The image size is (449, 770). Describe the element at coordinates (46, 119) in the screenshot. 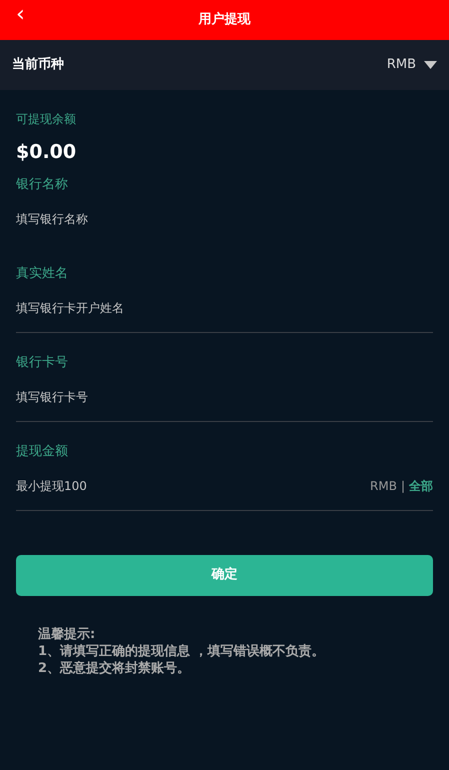

I see `balance-label: 可提现余额` at that location.